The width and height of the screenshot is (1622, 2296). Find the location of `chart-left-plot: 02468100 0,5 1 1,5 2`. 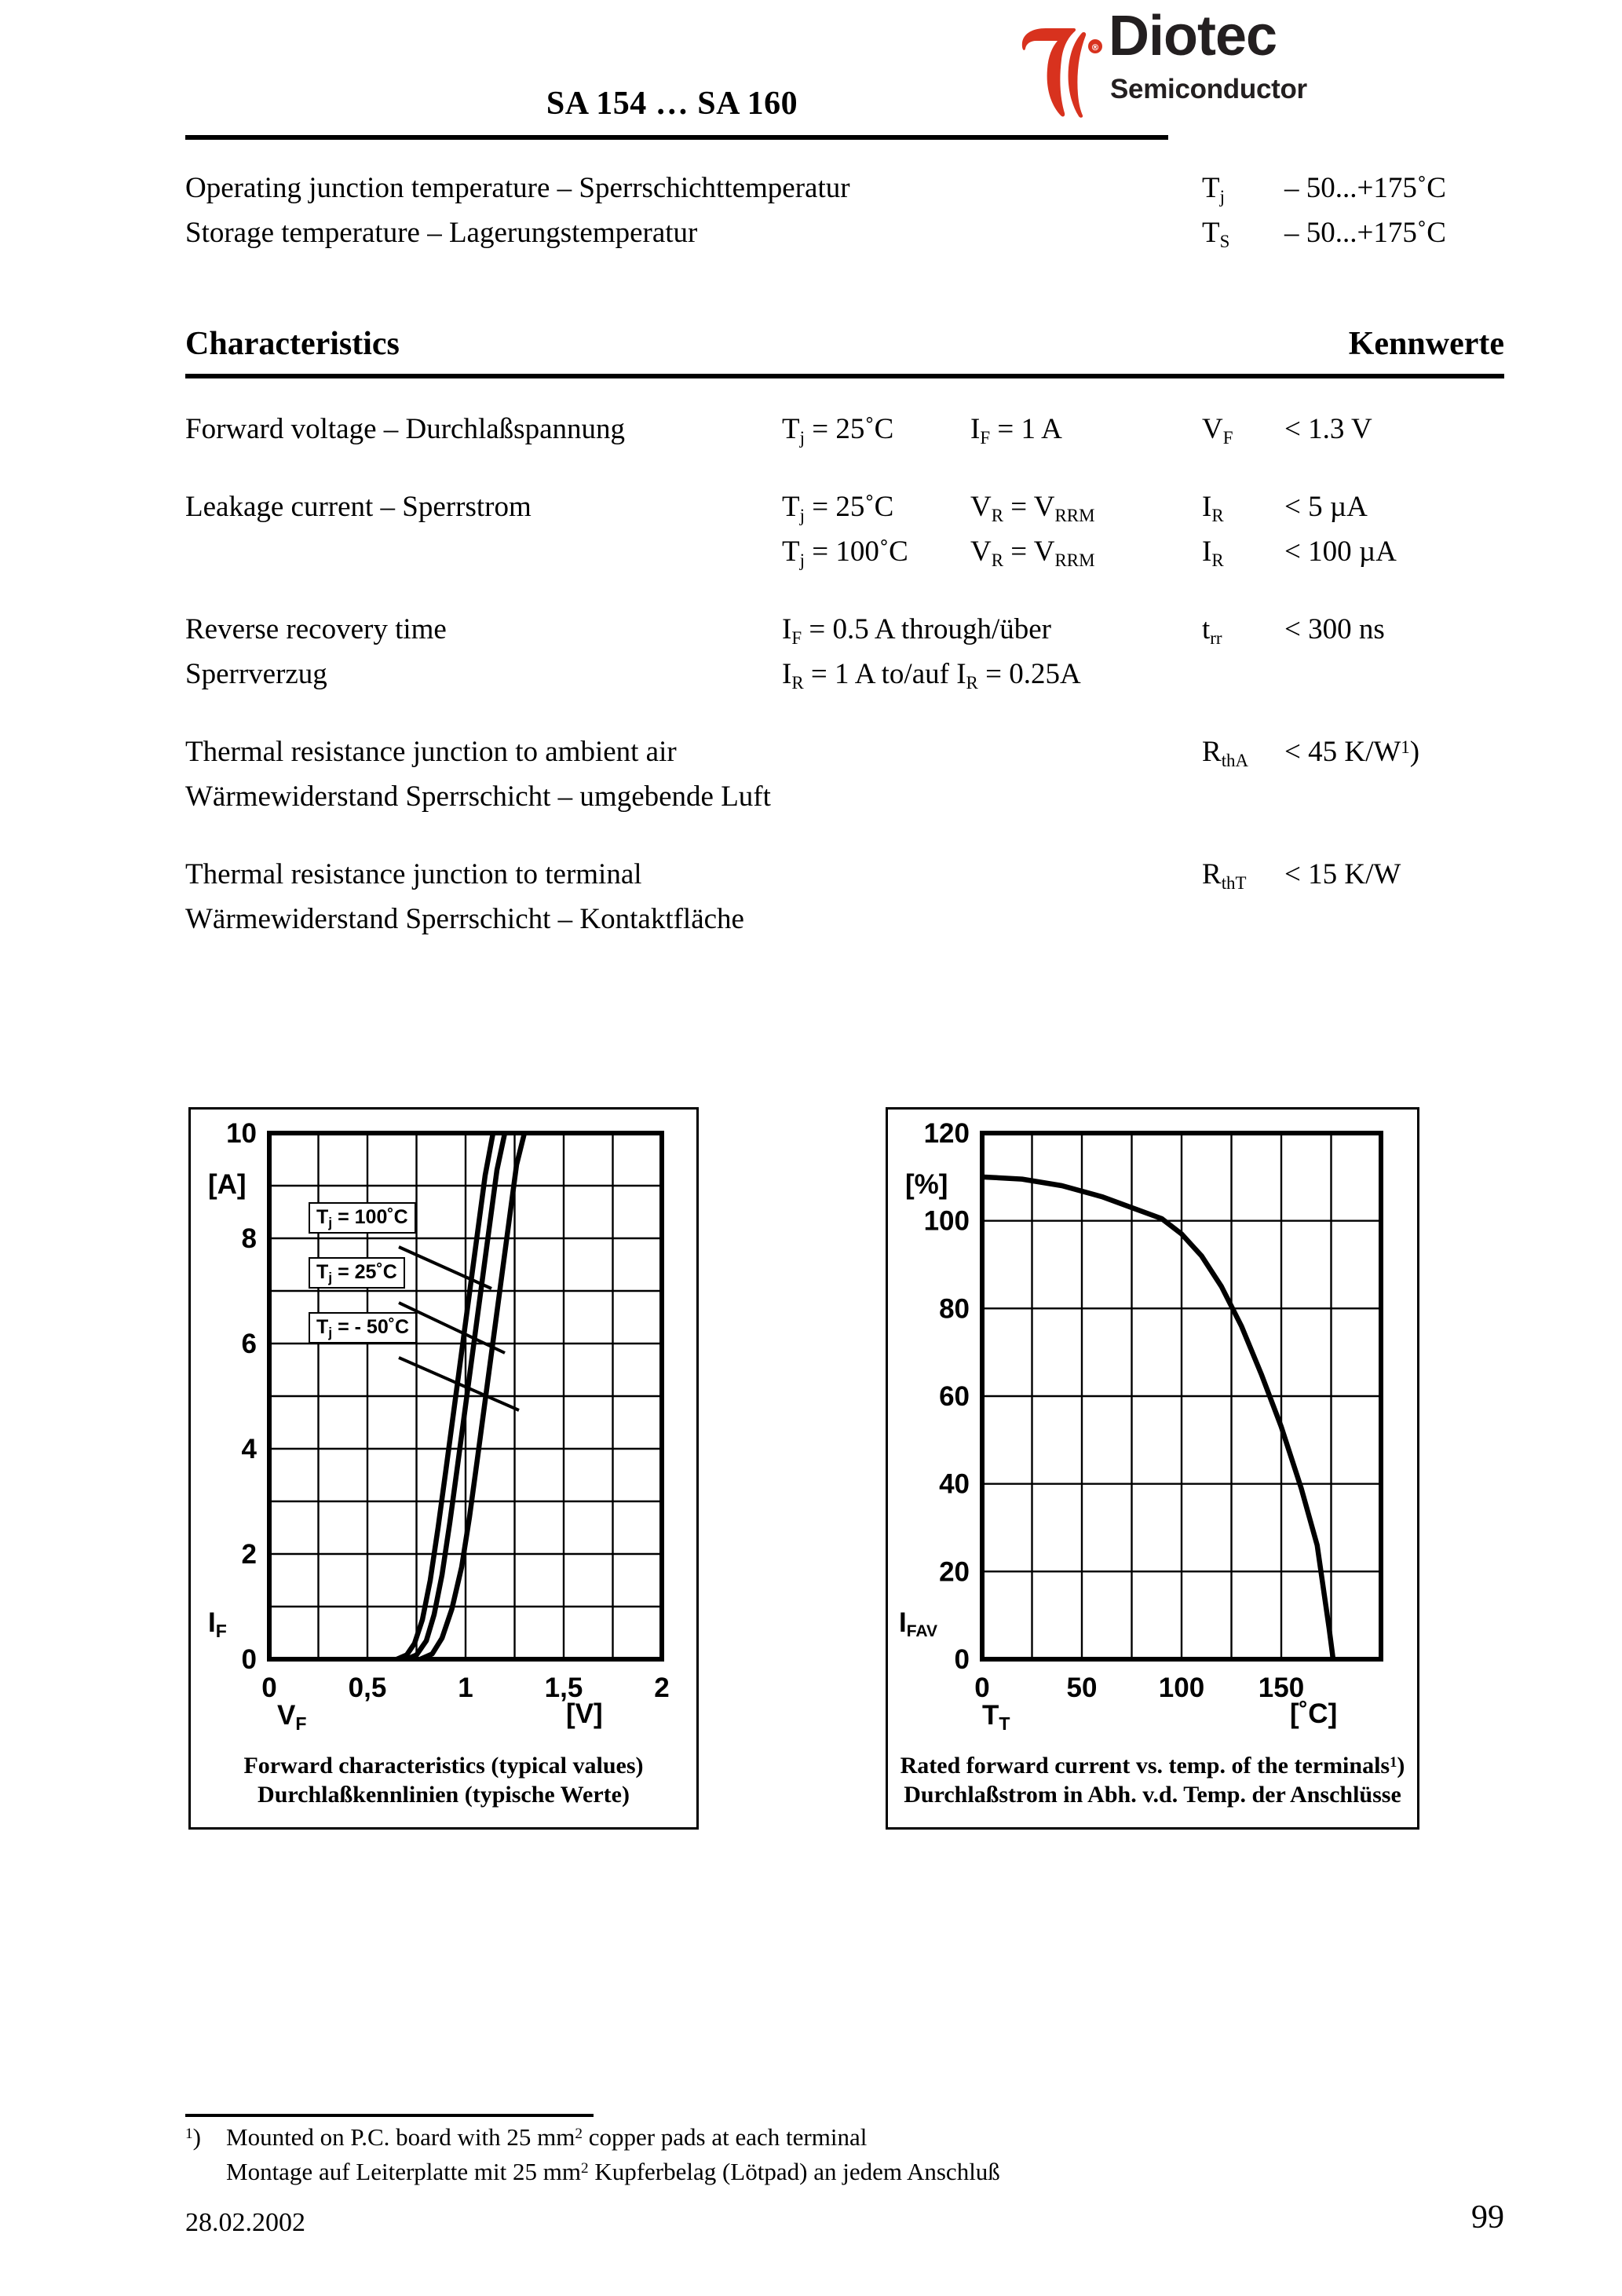

chart-left-plot: 02468100 0,5 1 1,5 2 is located at coordinates (448, 1411).